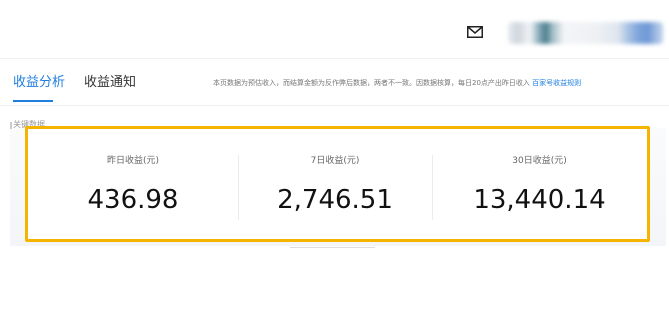 The height and width of the screenshot is (320, 669). Describe the element at coordinates (334, 105) in the screenshot. I see `tab-divider` at that location.